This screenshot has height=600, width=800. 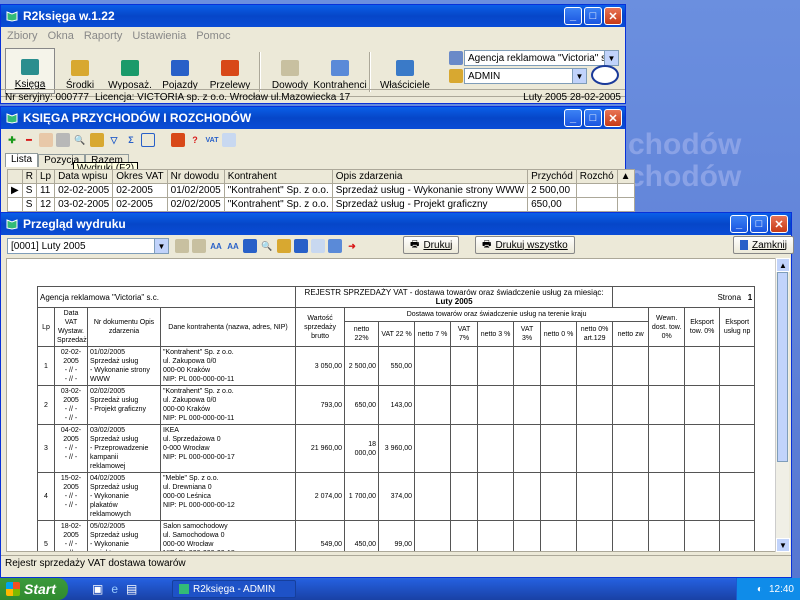 I want to click on wlasciciele-button: Właściciele, so click(x=405, y=71).